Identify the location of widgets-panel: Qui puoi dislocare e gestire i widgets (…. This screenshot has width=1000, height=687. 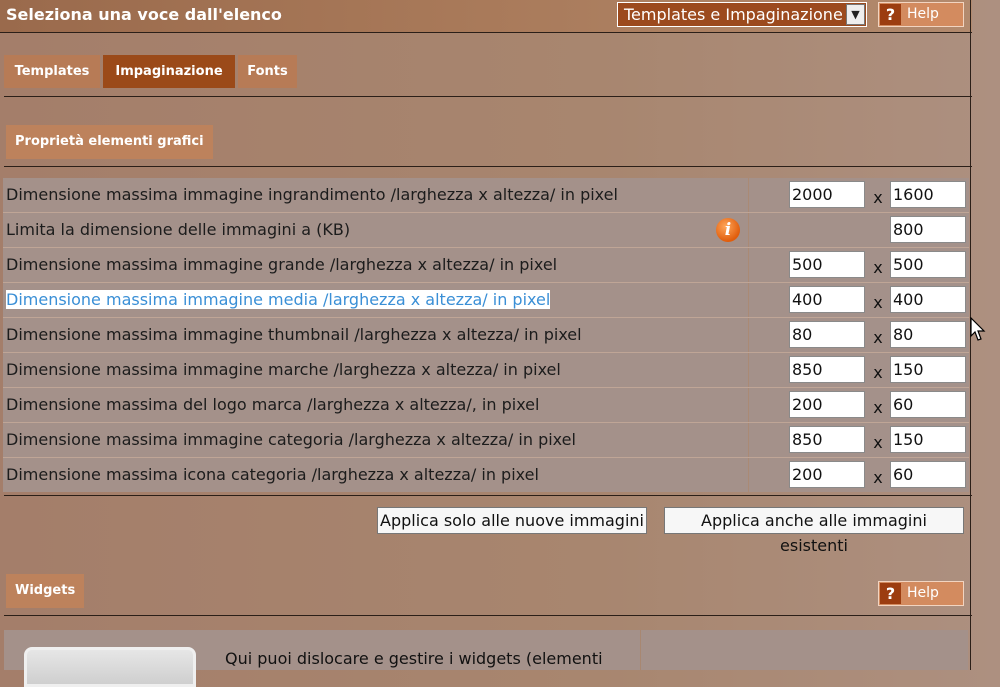
(322, 658).